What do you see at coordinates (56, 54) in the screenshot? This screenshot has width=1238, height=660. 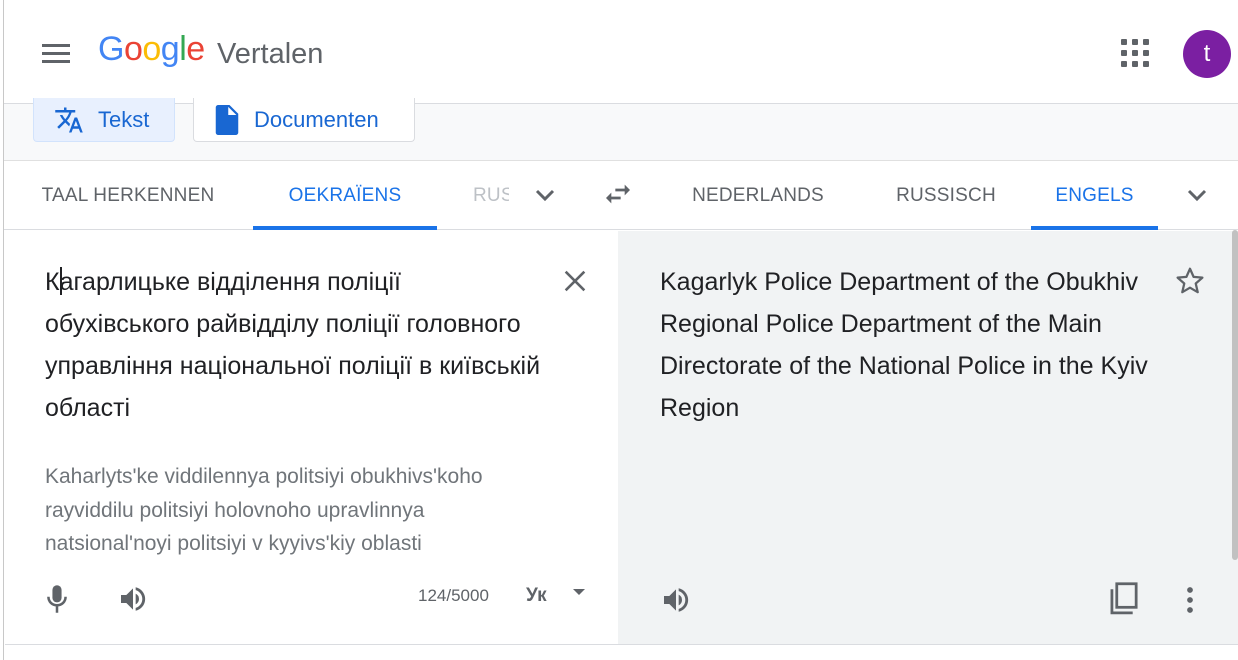 I see `main-menu-button` at bounding box center [56, 54].